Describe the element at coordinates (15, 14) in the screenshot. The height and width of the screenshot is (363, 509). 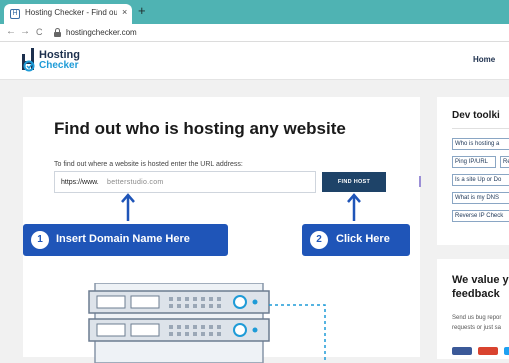
I see `favicon-icon: H` at that location.